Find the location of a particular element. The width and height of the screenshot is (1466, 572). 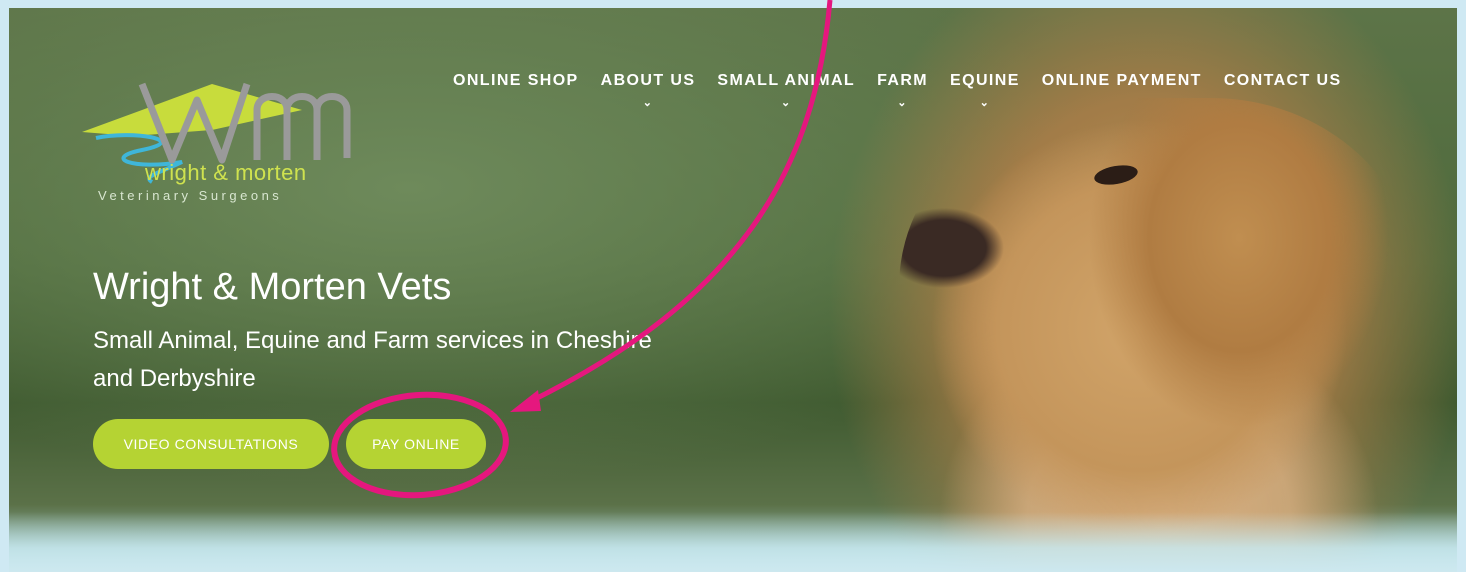

nav-contact-us: CONTACT US is located at coordinates (1283, 81).